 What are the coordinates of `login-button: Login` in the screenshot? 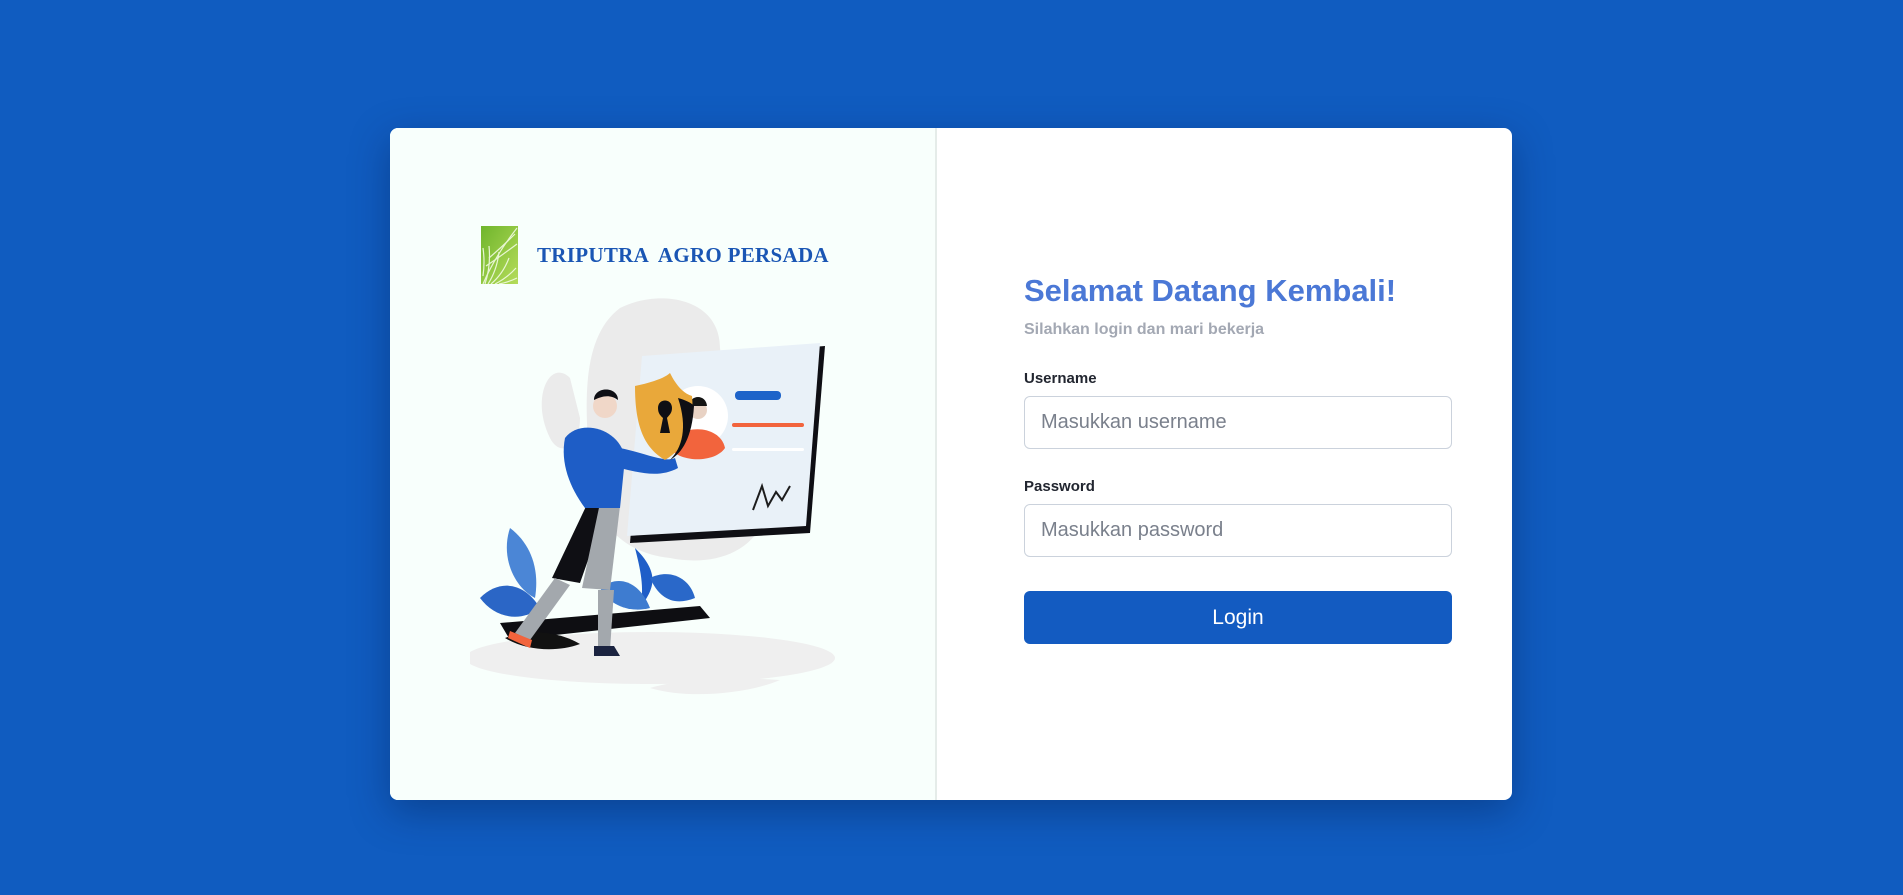 It's located at (1238, 618).